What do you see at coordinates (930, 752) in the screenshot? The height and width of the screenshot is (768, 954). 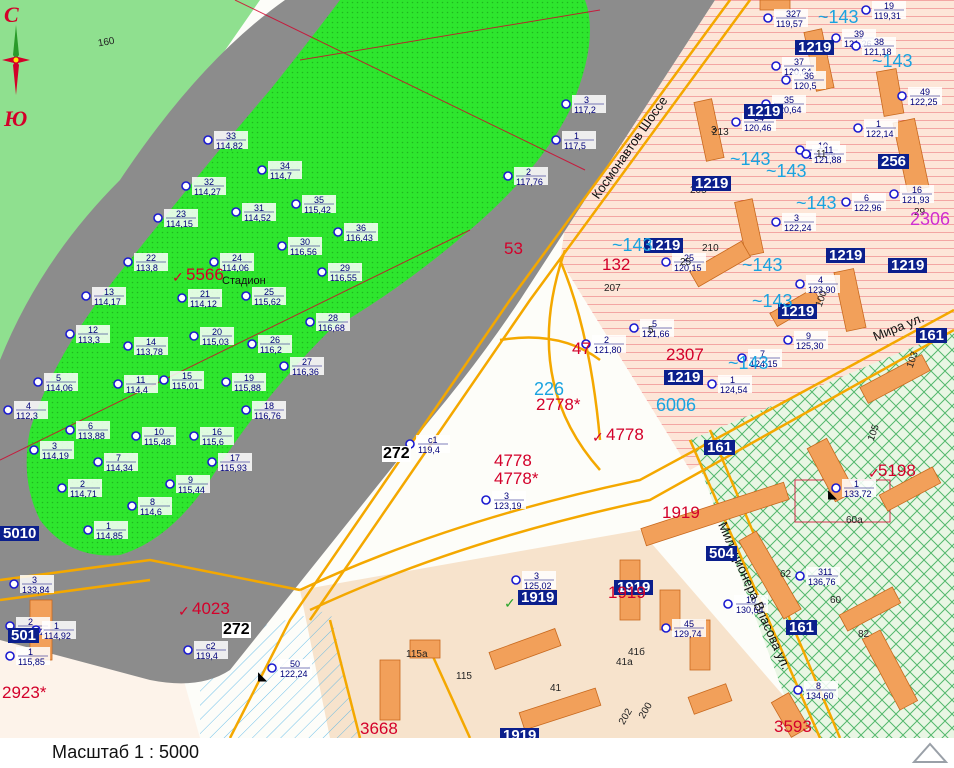 I see `watermark-icon` at bounding box center [930, 752].